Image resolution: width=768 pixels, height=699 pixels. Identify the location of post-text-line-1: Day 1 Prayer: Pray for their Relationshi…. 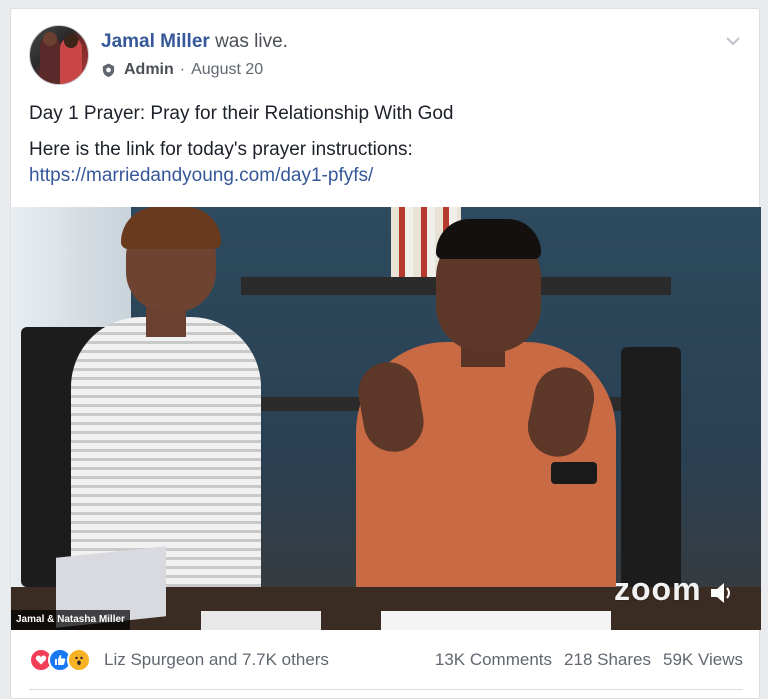
(241, 113).